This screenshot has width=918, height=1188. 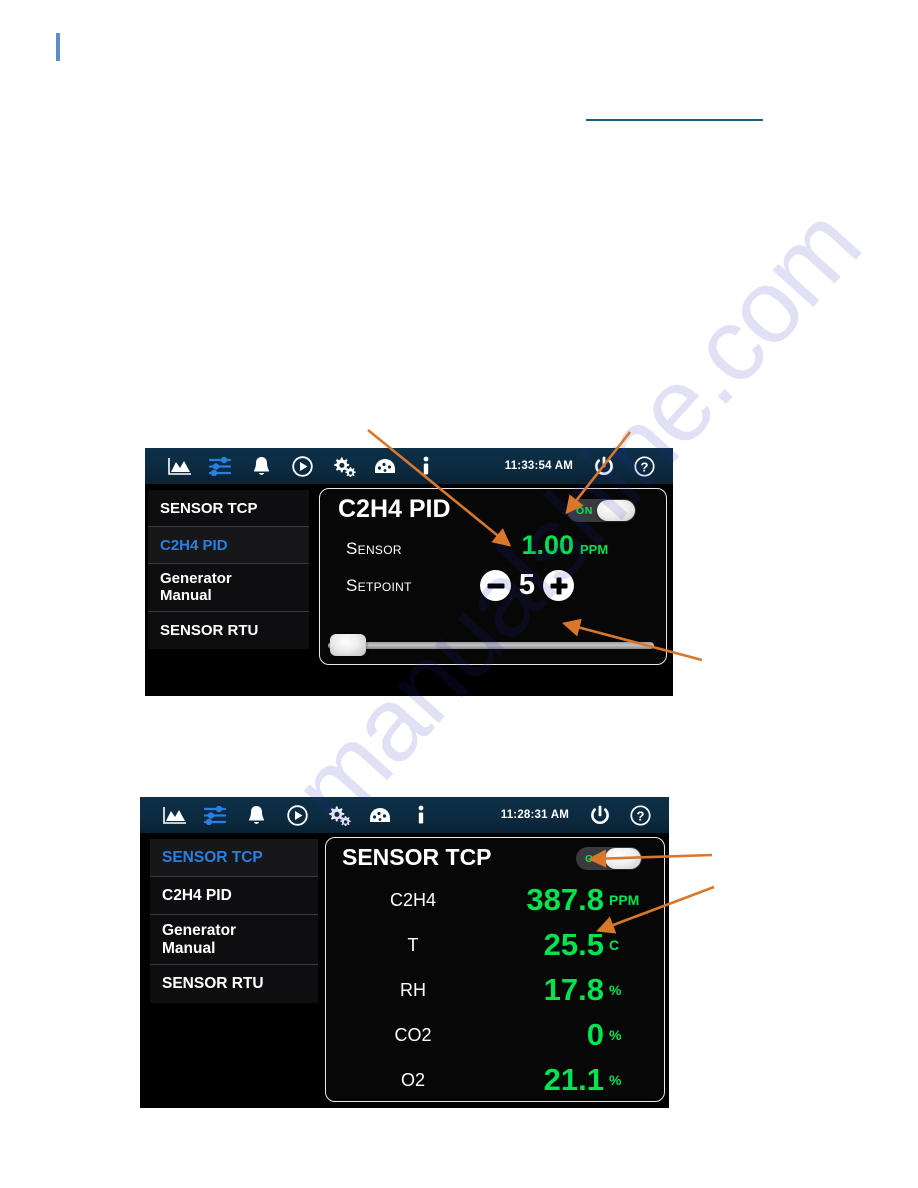 I want to click on toolbar: 11:33:54 AM ?, so click(x=409, y=466).